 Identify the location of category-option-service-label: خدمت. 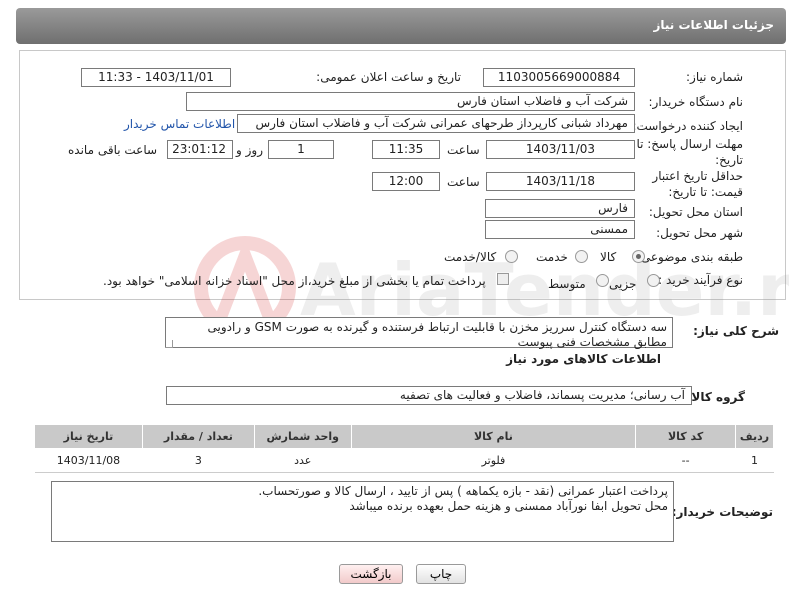
(552, 257).